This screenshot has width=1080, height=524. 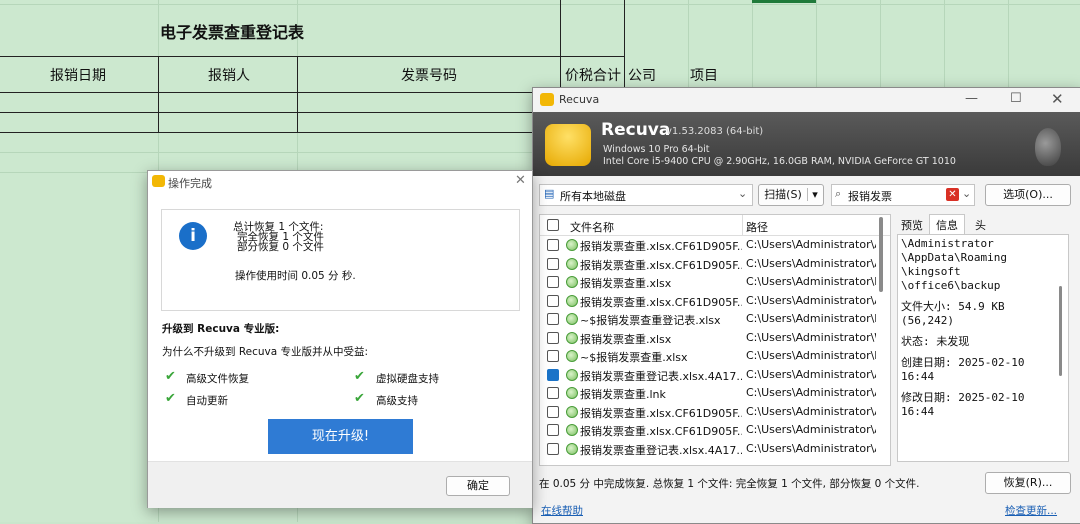 I want to click on header-date: 报销日期, so click(x=78, y=76).